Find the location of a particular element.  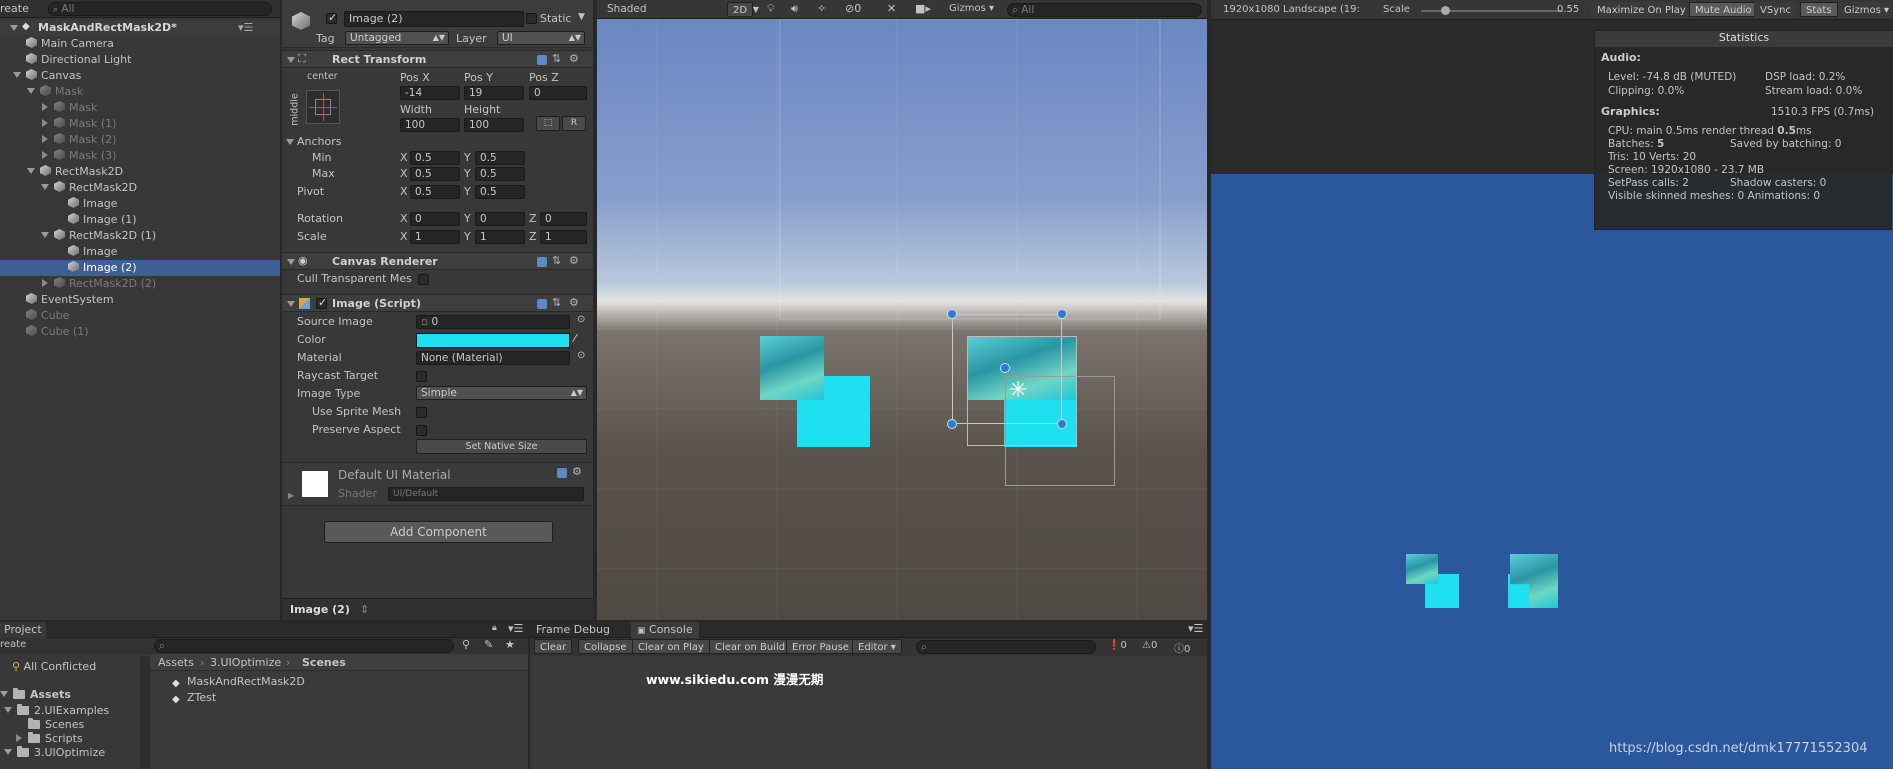

hierarchy-item: Mask (1) is located at coordinates (140, 124).